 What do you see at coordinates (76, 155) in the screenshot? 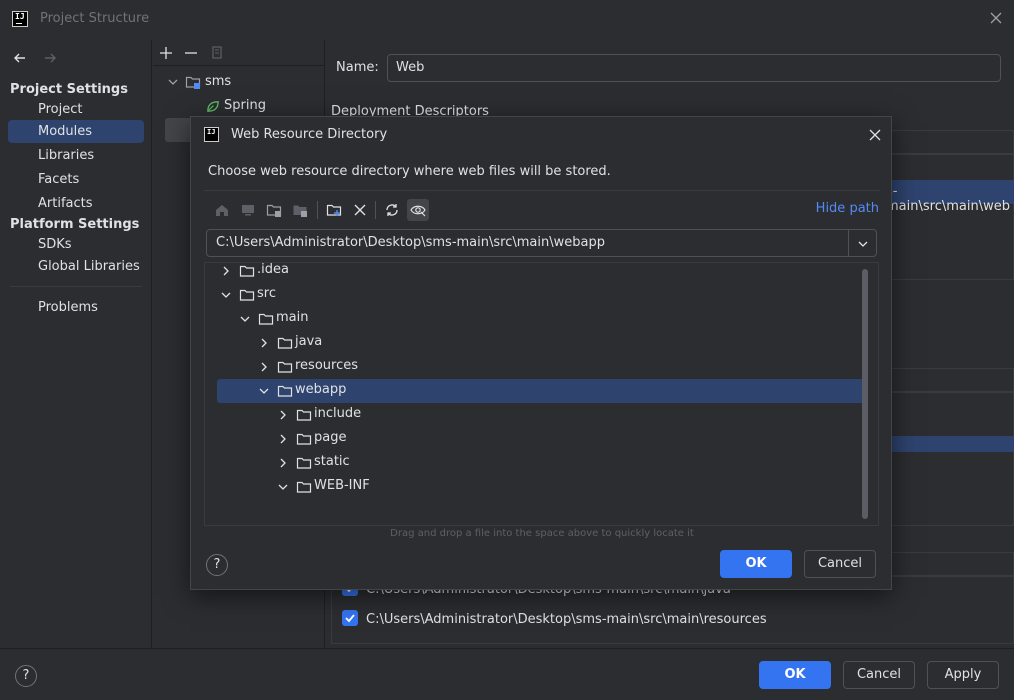
I see `nav-item-libraries: Libraries` at bounding box center [76, 155].